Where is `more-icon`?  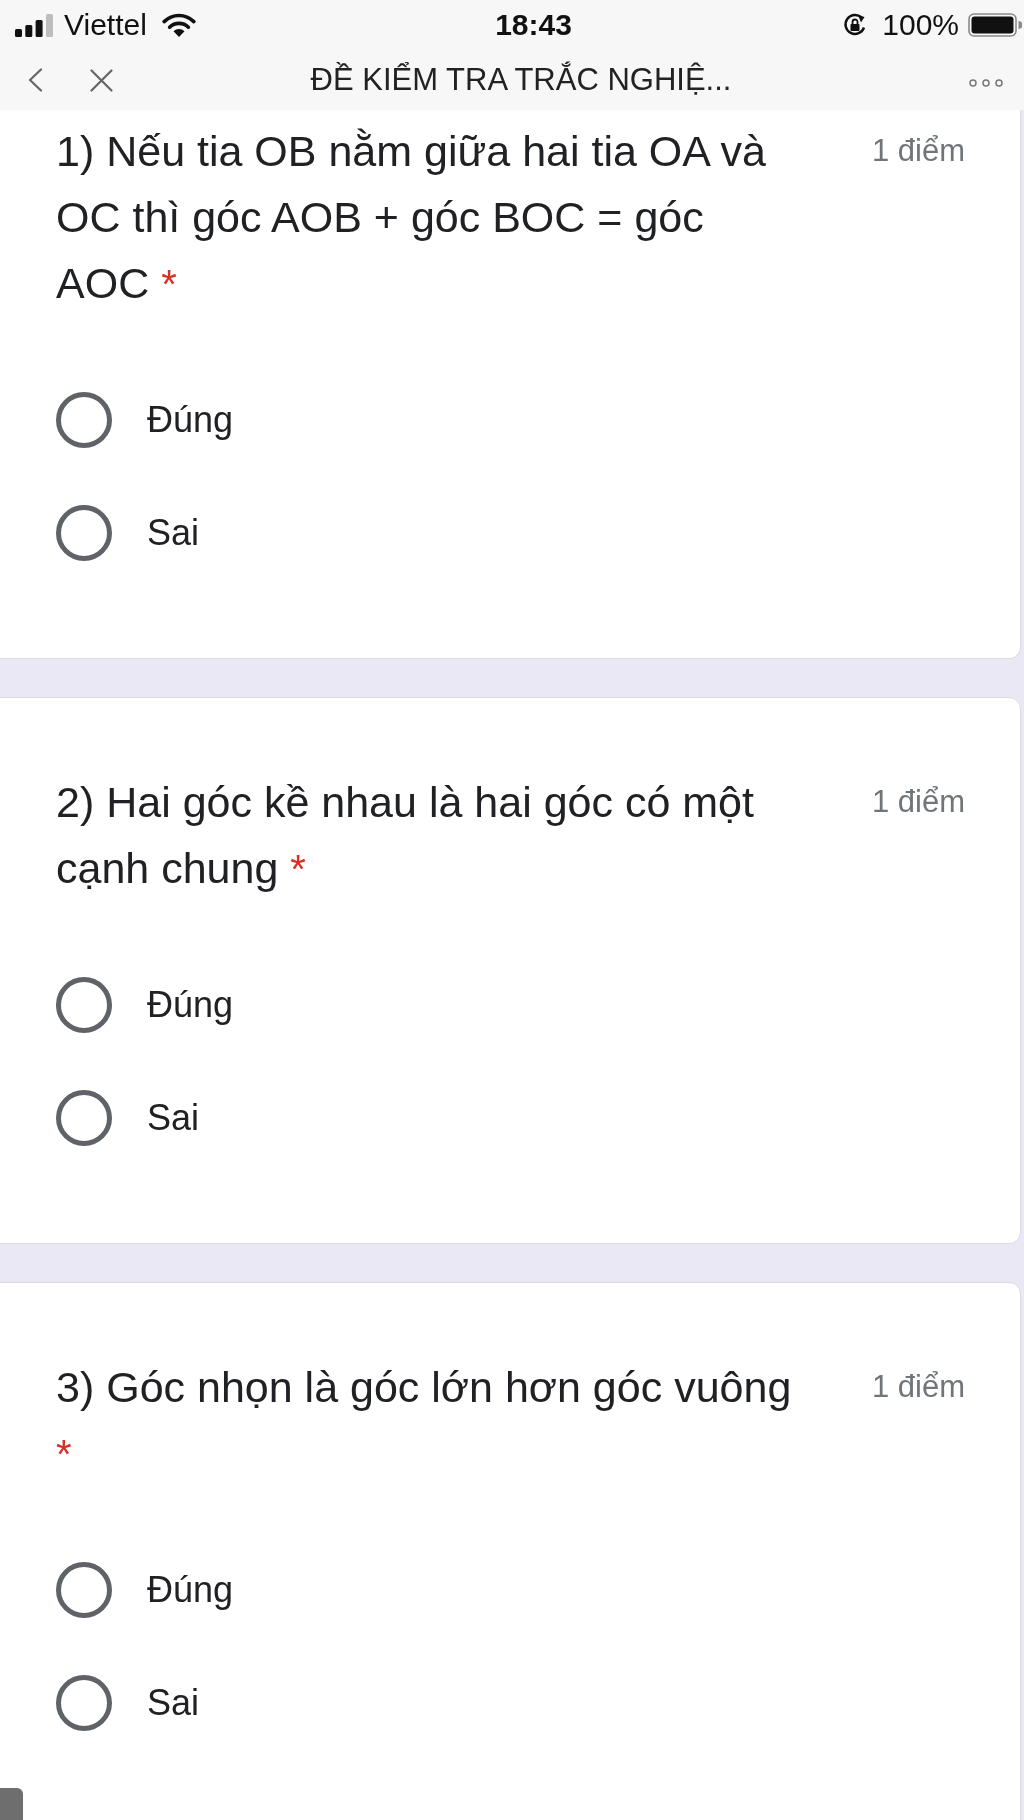 more-icon is located at coordinates (986, 83).